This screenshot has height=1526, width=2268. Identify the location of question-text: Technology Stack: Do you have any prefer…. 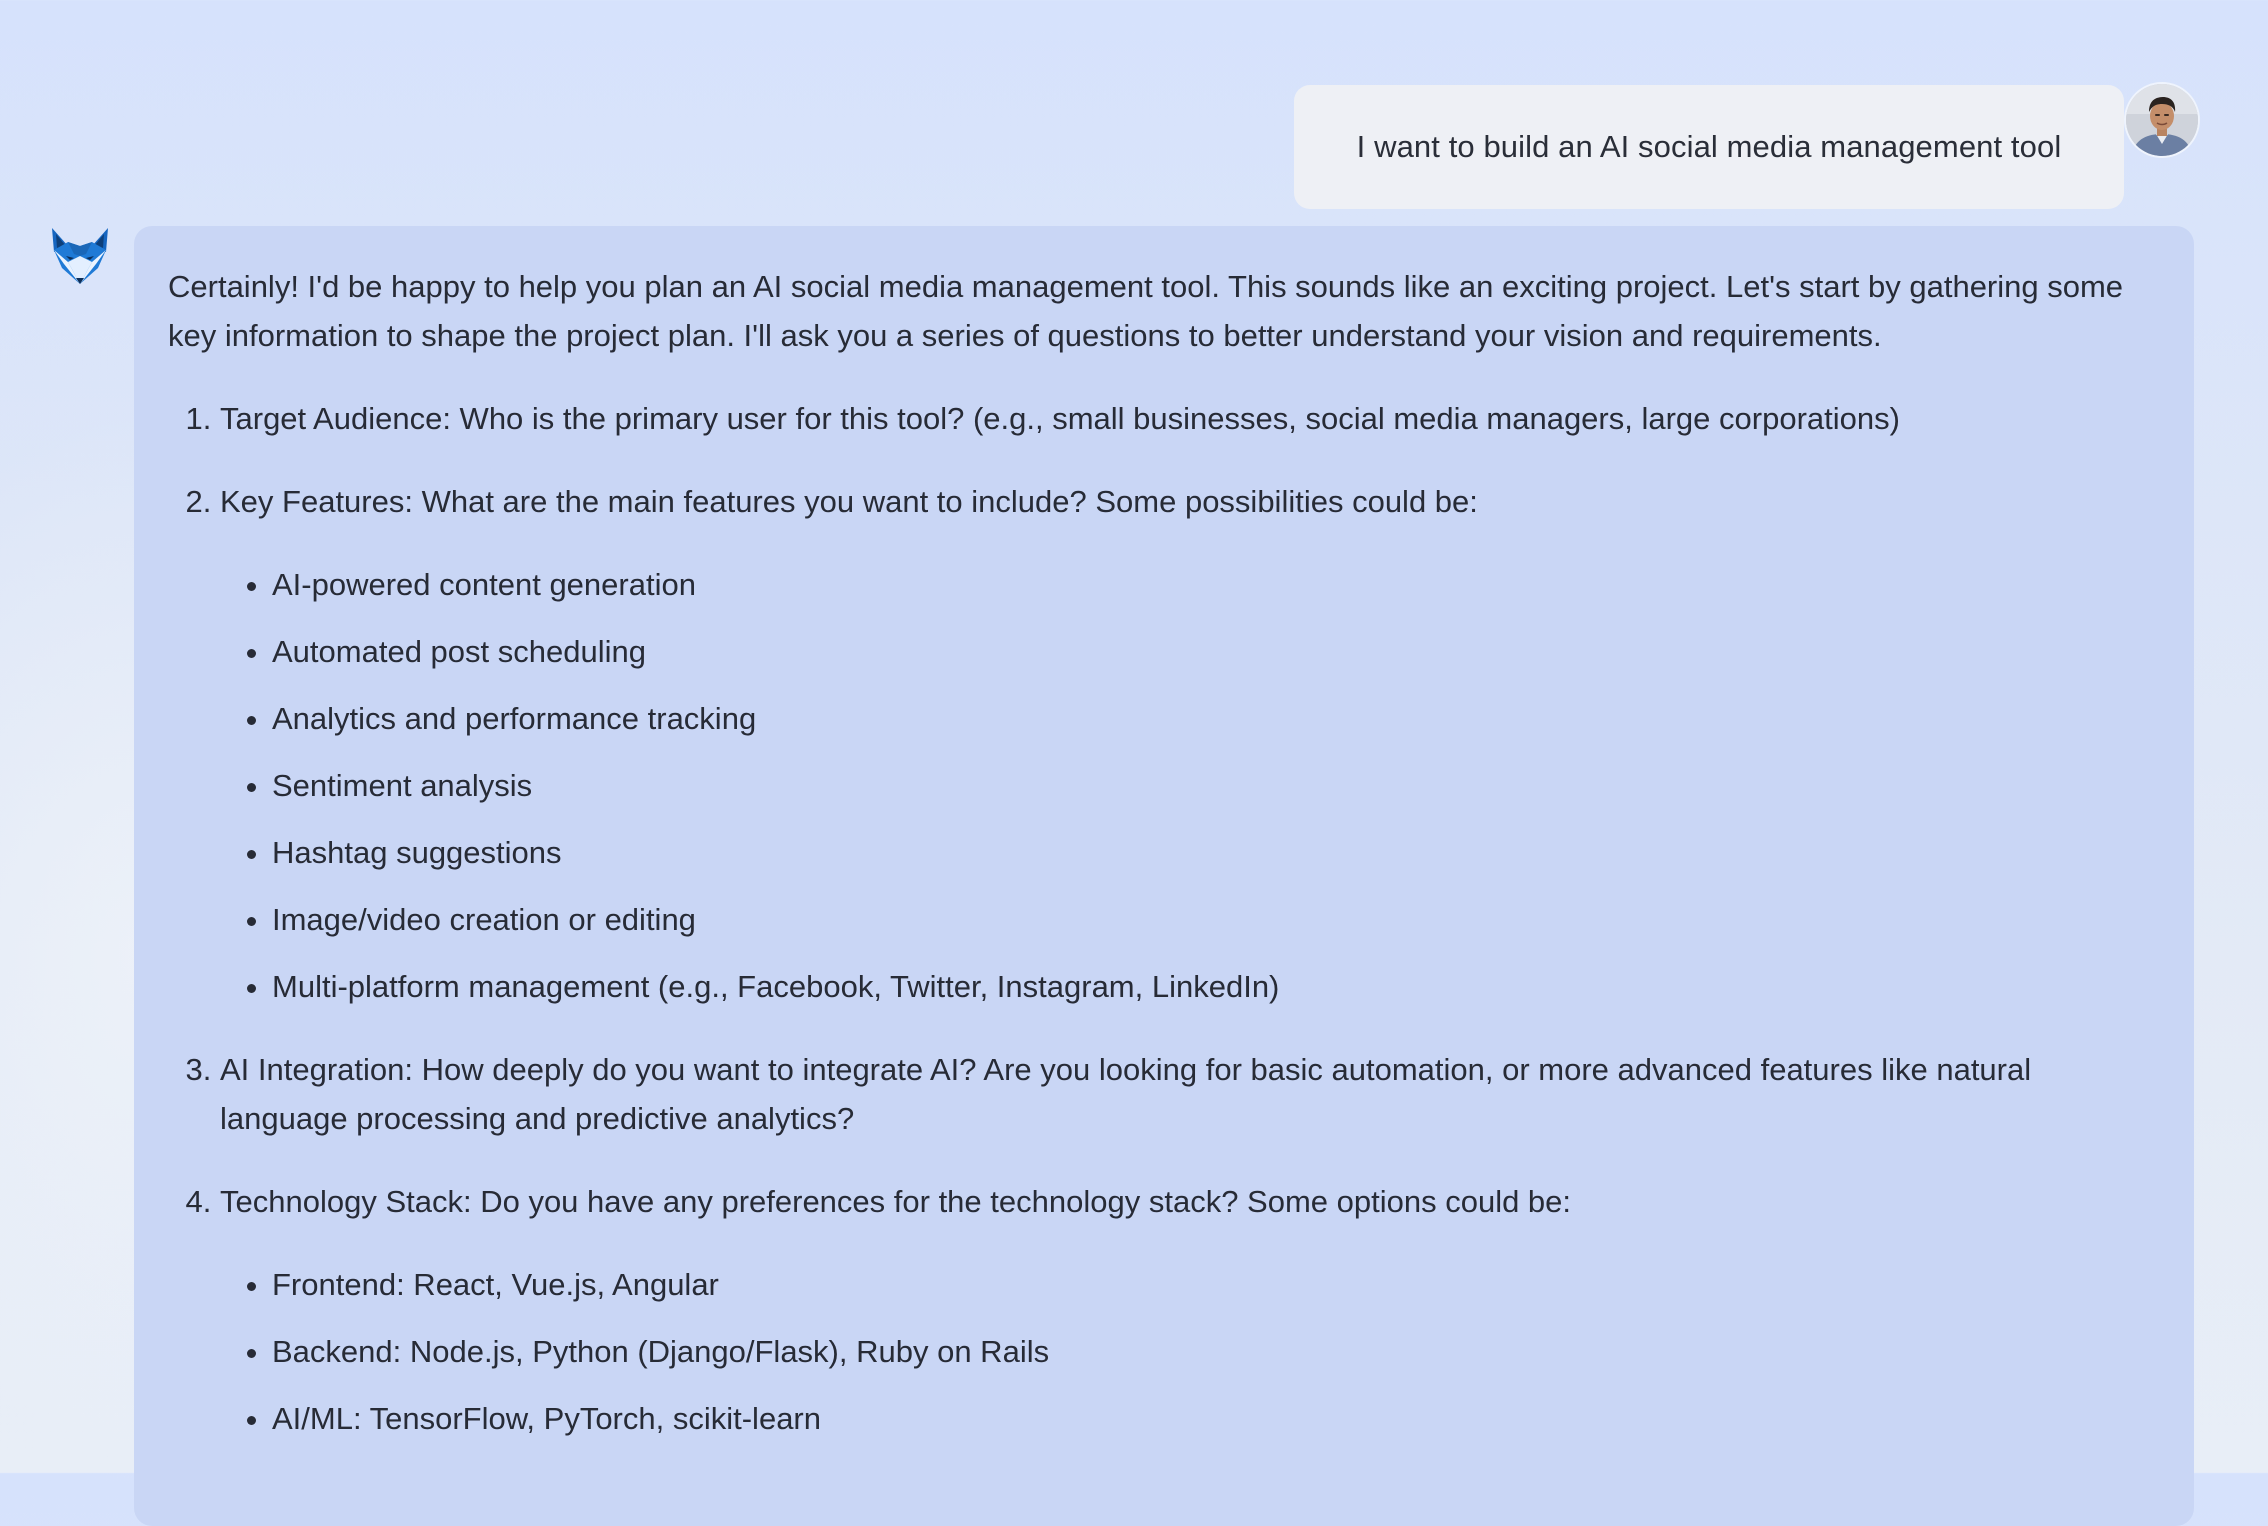
(896, 1201).